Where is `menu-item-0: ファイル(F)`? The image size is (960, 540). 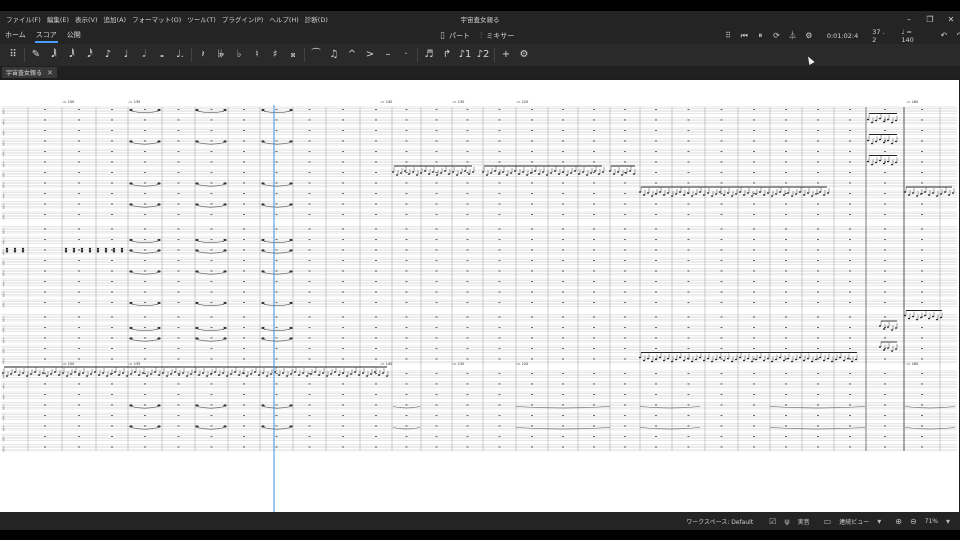
menu-item-0: ファイル(F) is located at coordinates (23, 19).